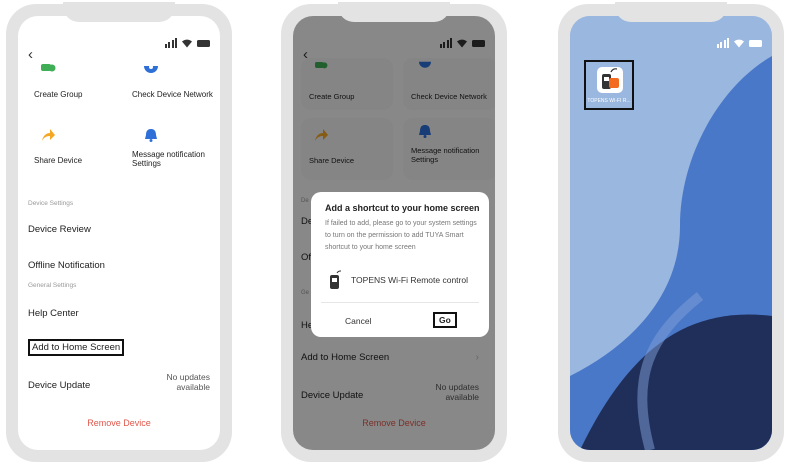  I want to click on share-icon, so click(48, 135).